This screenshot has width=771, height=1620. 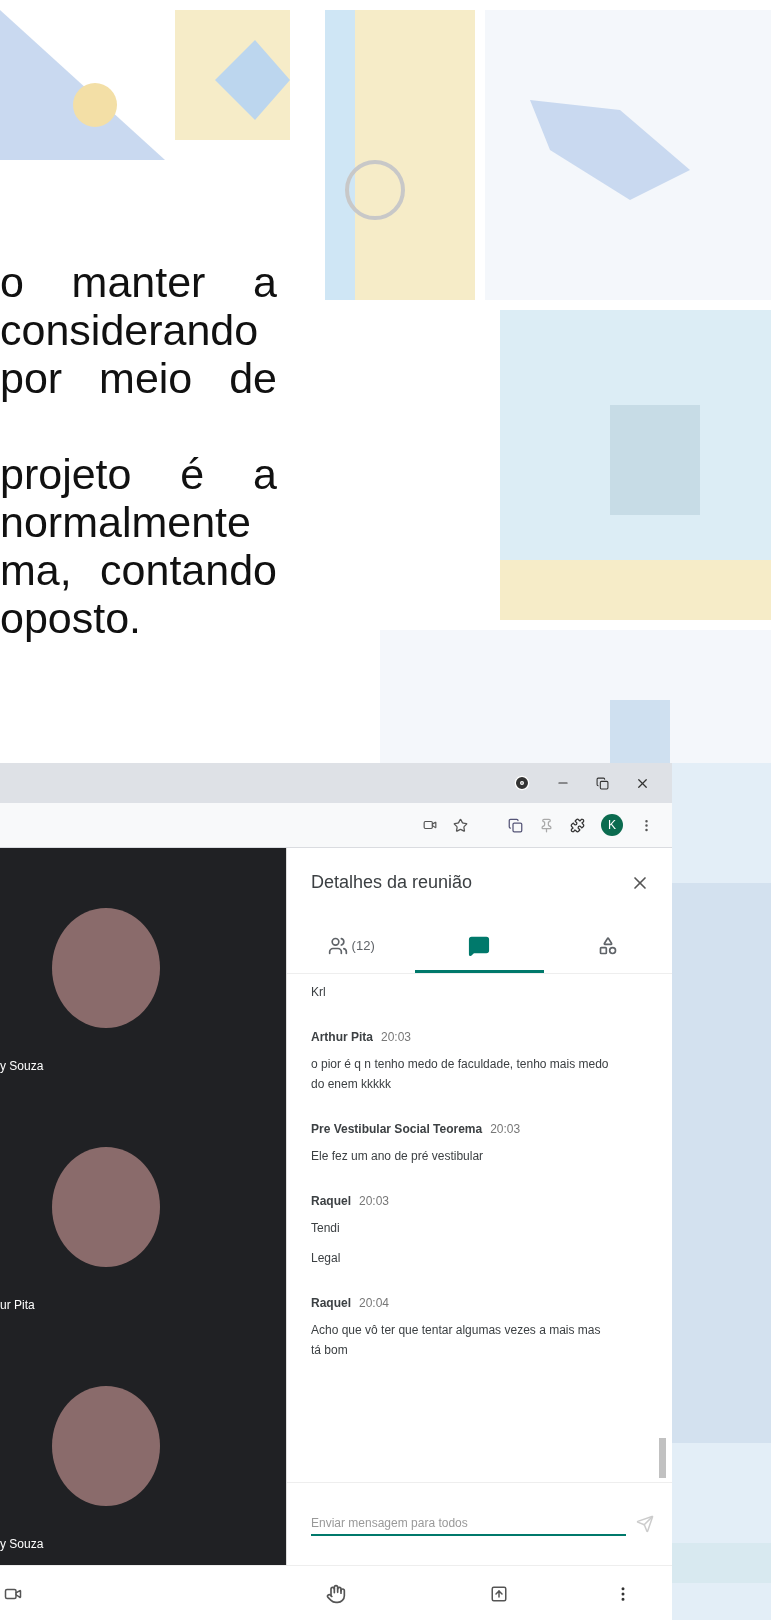 What do you see at coordinates (351, 947) in the screenshot?
I see `panel-tab: (12)` at bounding box center [351, 947].